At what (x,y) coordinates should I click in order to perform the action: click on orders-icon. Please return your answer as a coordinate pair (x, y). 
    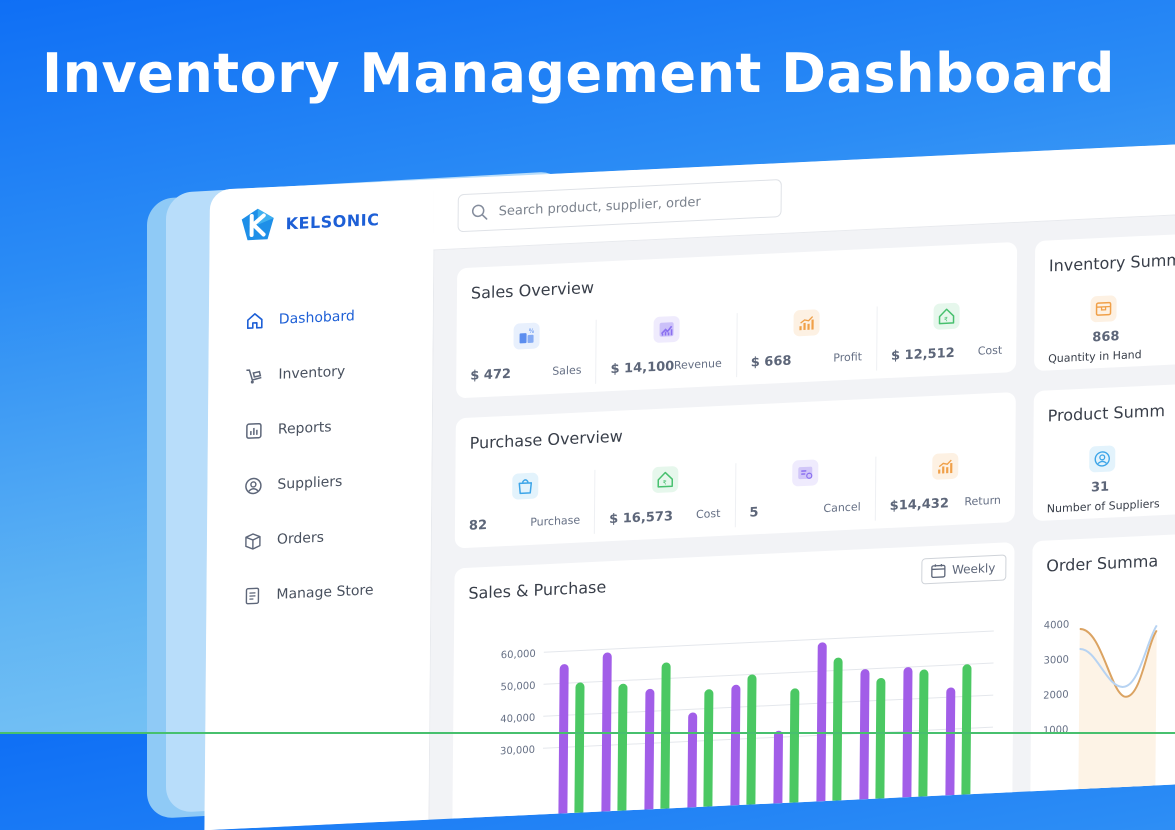
    Looking at the image, I should click on (253, 540).